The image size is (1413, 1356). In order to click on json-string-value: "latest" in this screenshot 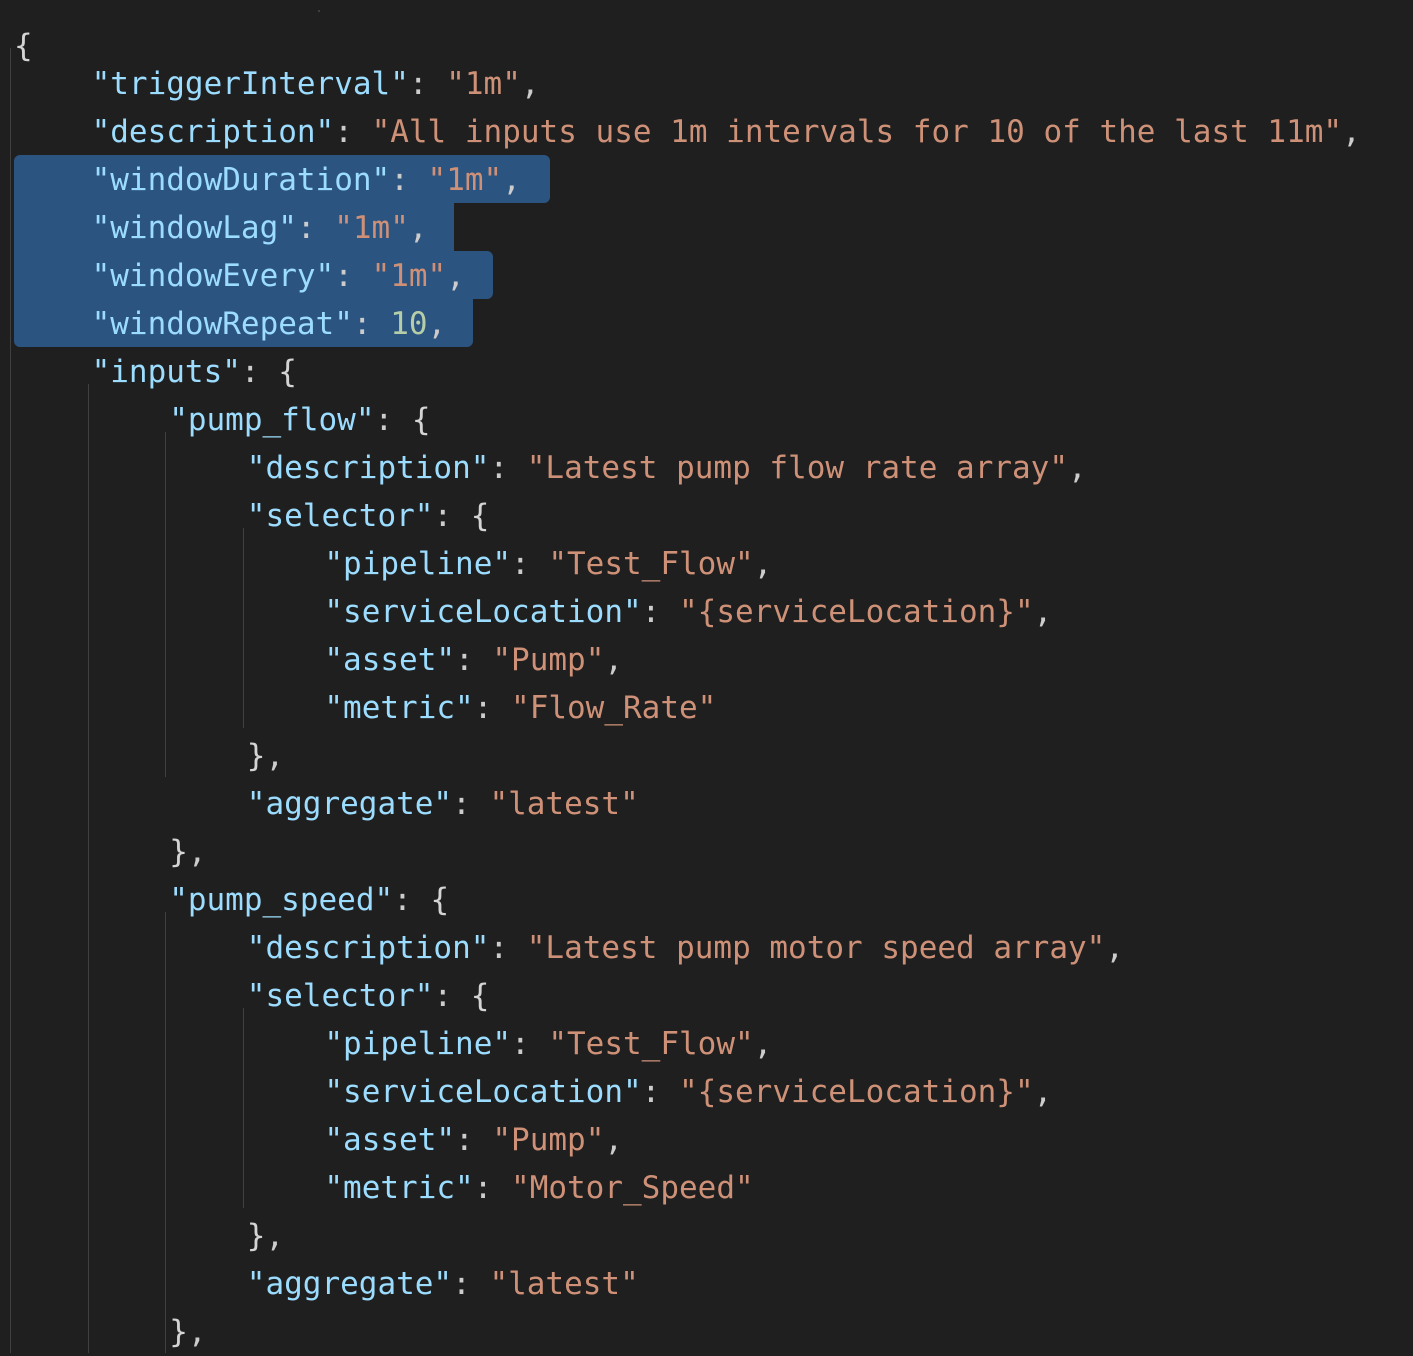, I will do `click(564, 804)`.